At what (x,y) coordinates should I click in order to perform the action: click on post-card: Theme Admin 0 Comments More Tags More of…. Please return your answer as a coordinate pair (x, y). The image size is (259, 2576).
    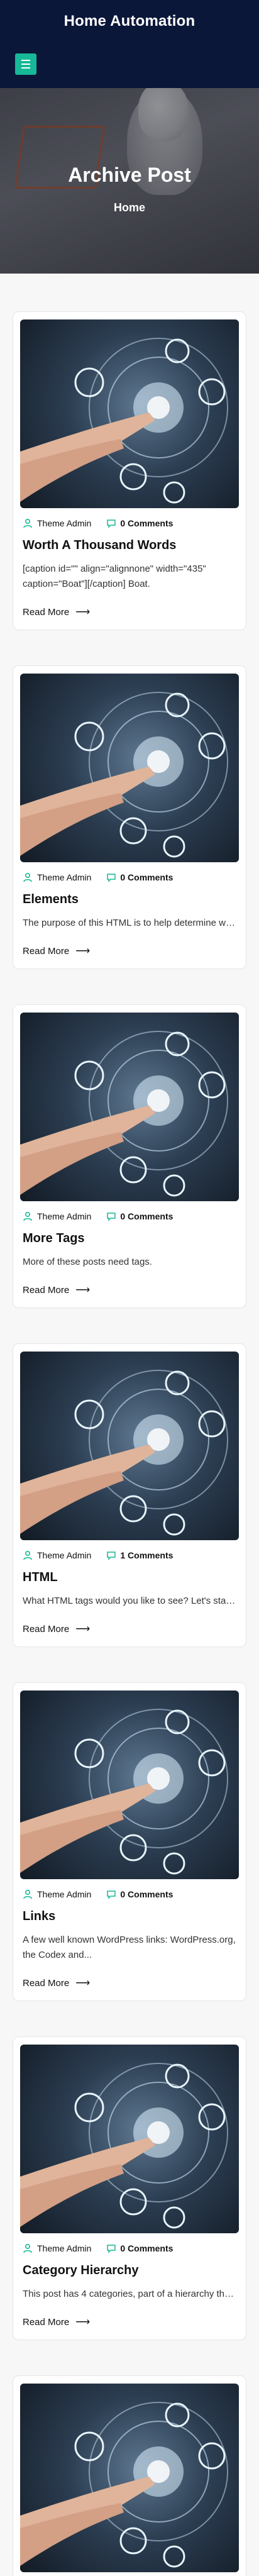
    Looking at the image, I should click on (129, 1156).